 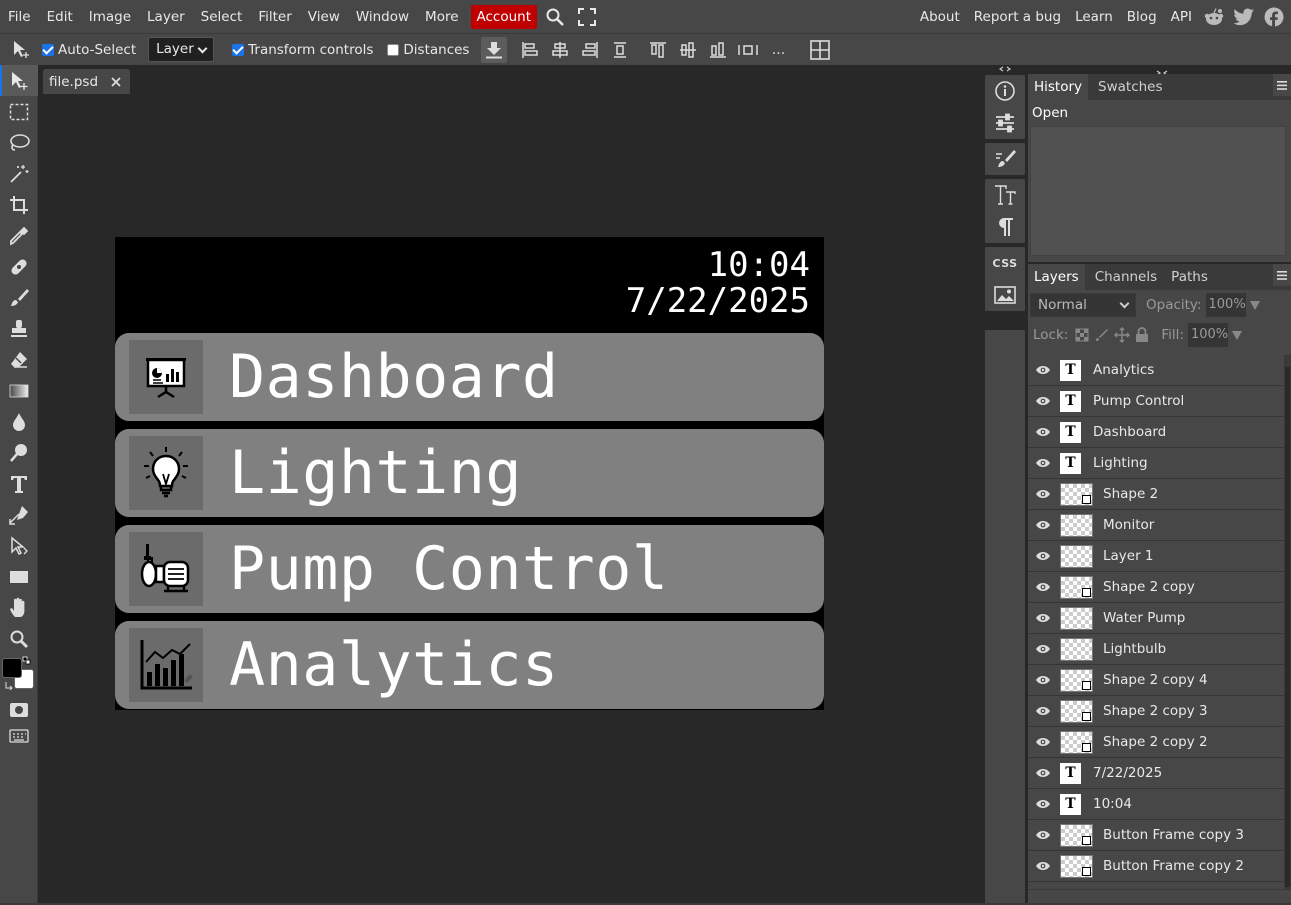 I want to click on twitter-icon, so click(x=1244, y=17).